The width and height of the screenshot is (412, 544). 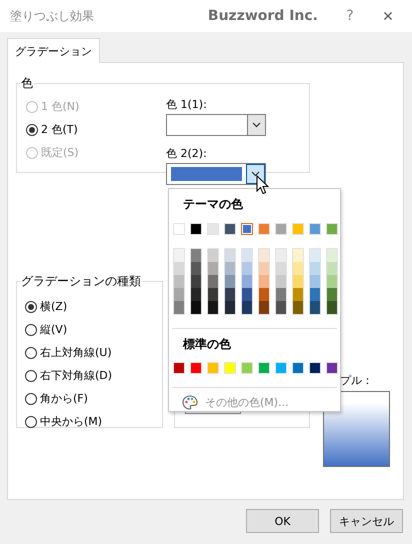 What do you see at coordinates (60, 152) in the screenshot?
I see `radio-label: 既定(S)` at bounding box center [60, 152].